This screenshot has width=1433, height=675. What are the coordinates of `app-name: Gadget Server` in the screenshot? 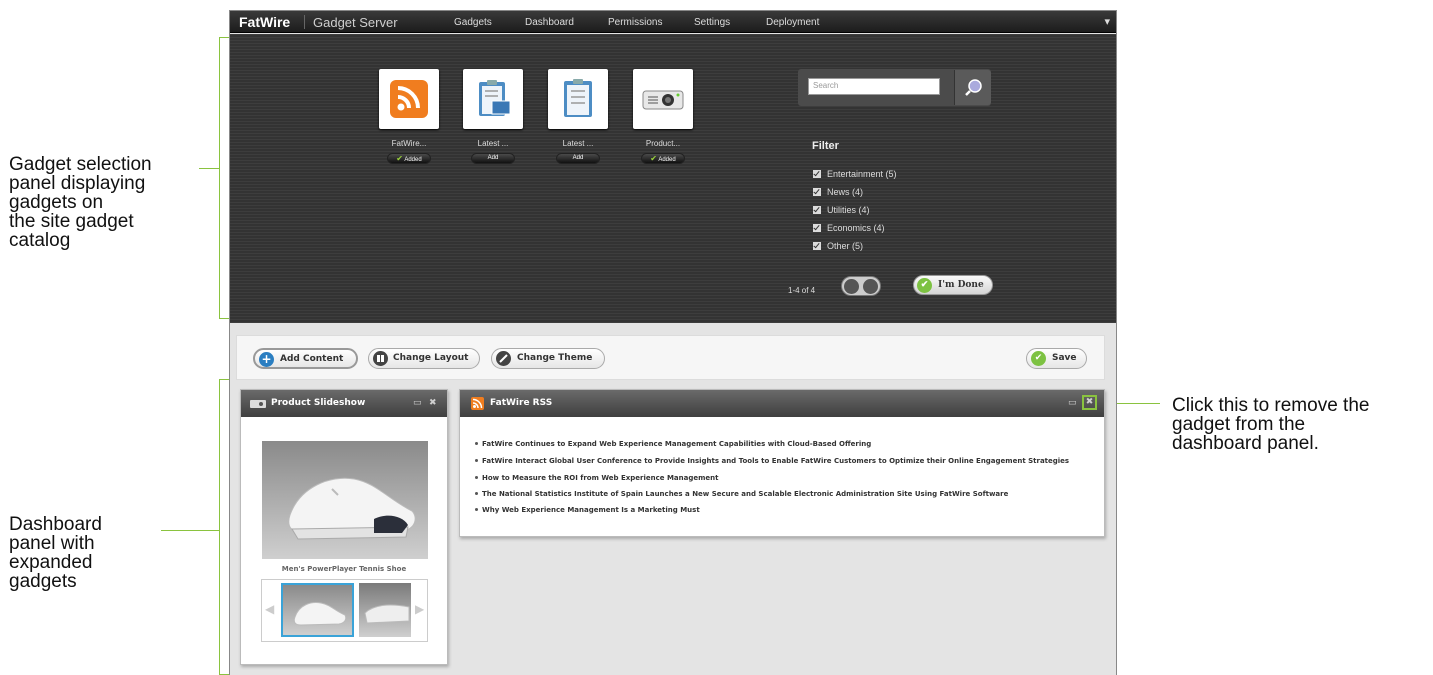 It's located at (355, 22).